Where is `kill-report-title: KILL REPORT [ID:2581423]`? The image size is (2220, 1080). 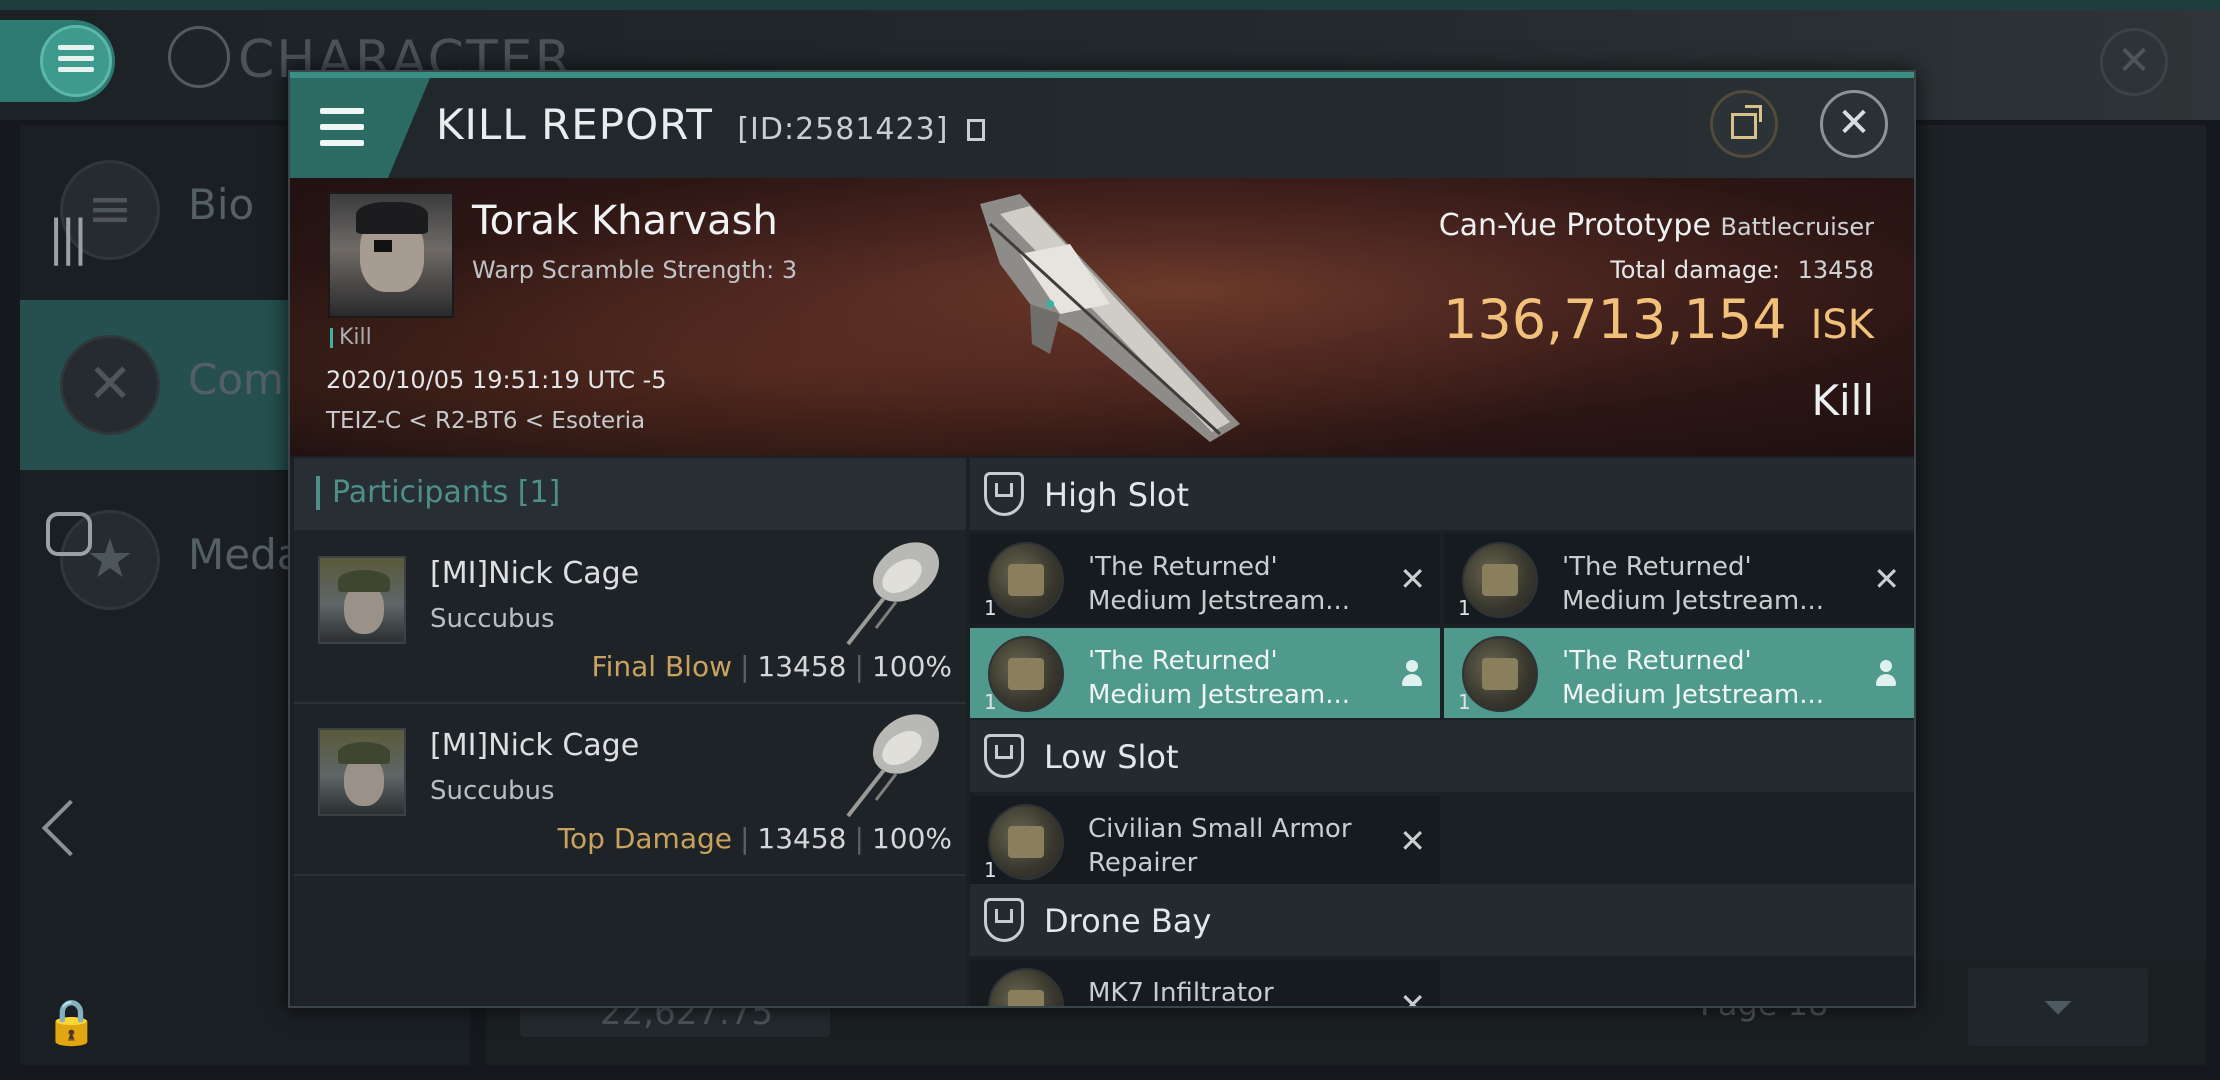 kill-report-title: KILL REPORT [ID:2581423] is located at coordinates (710, 124).